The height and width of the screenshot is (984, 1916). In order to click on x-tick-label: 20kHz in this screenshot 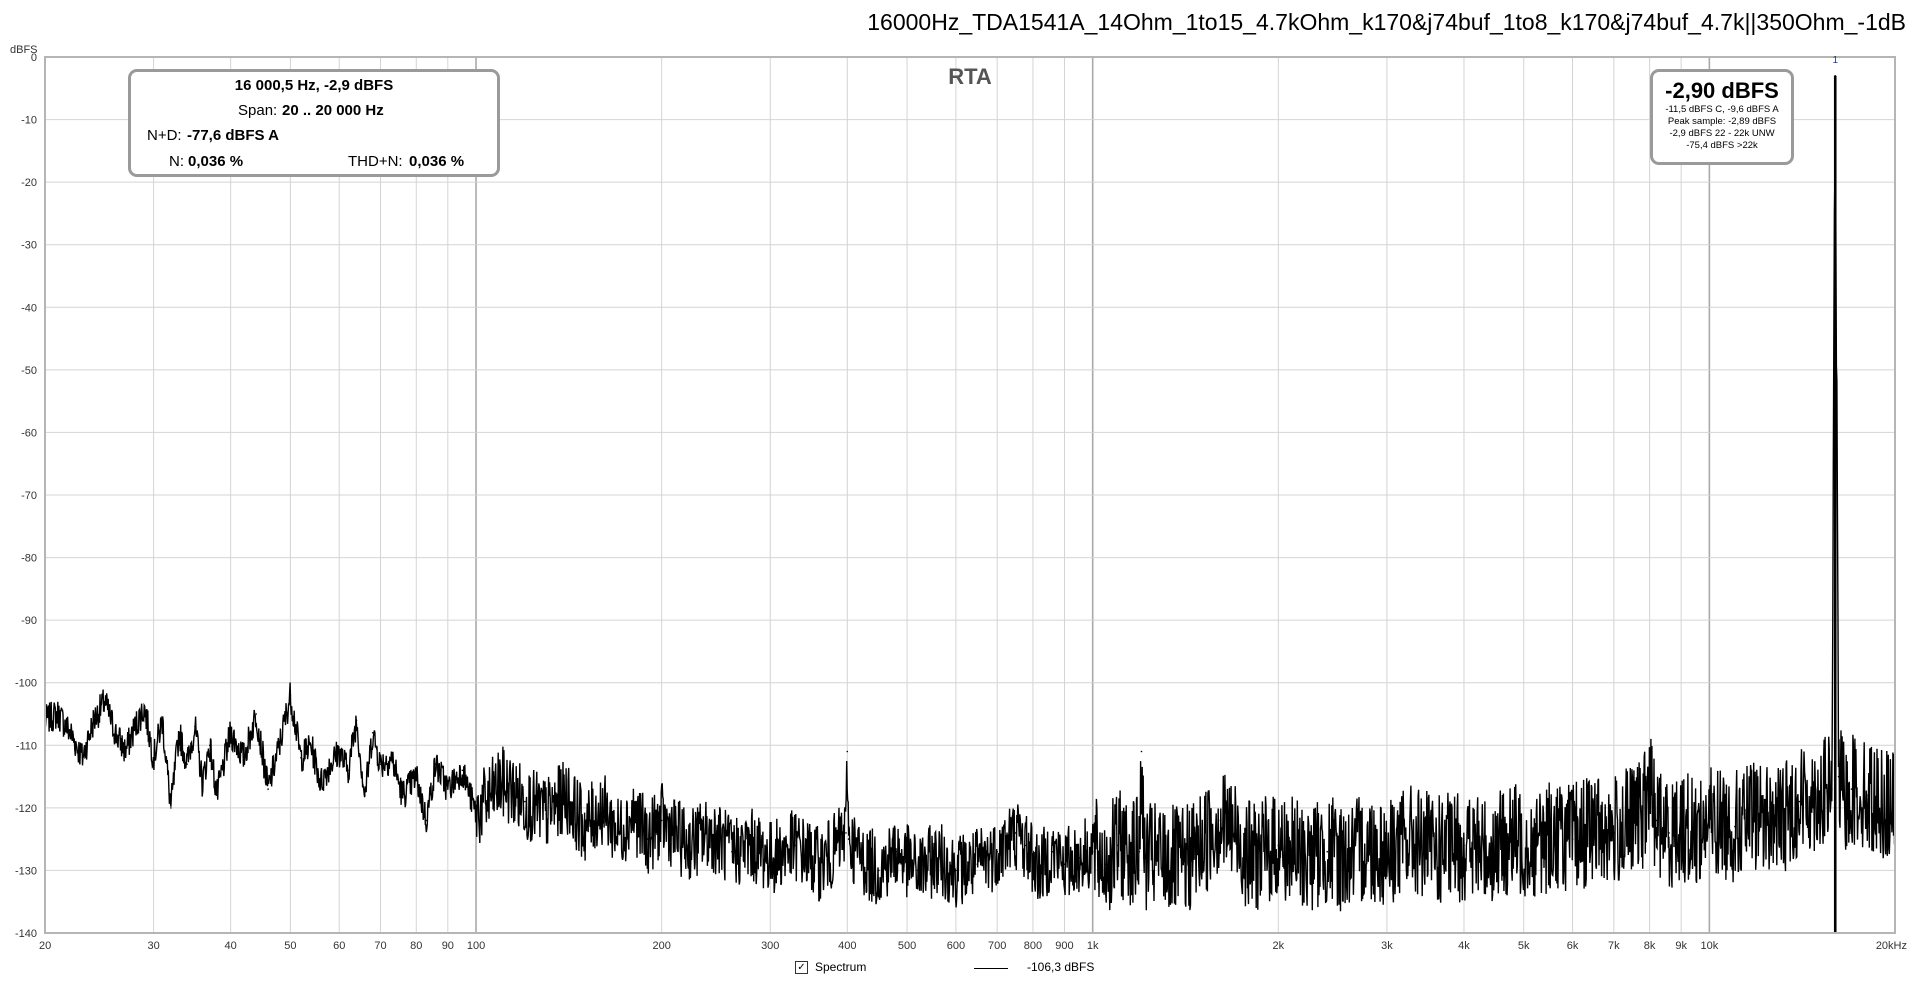, I will do `click(1891, 946)`.